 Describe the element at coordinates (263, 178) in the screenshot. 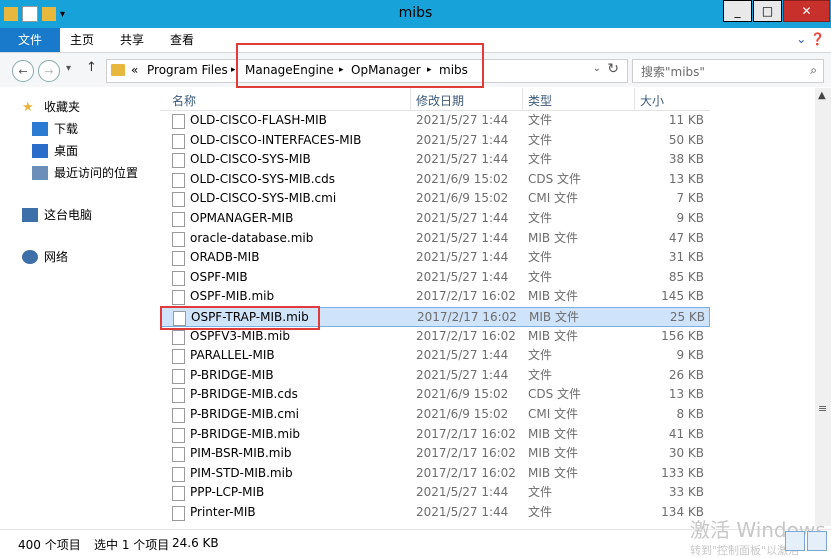

I see `file-name: OLD-CISCO-SYS-MIB.cds` at that location.